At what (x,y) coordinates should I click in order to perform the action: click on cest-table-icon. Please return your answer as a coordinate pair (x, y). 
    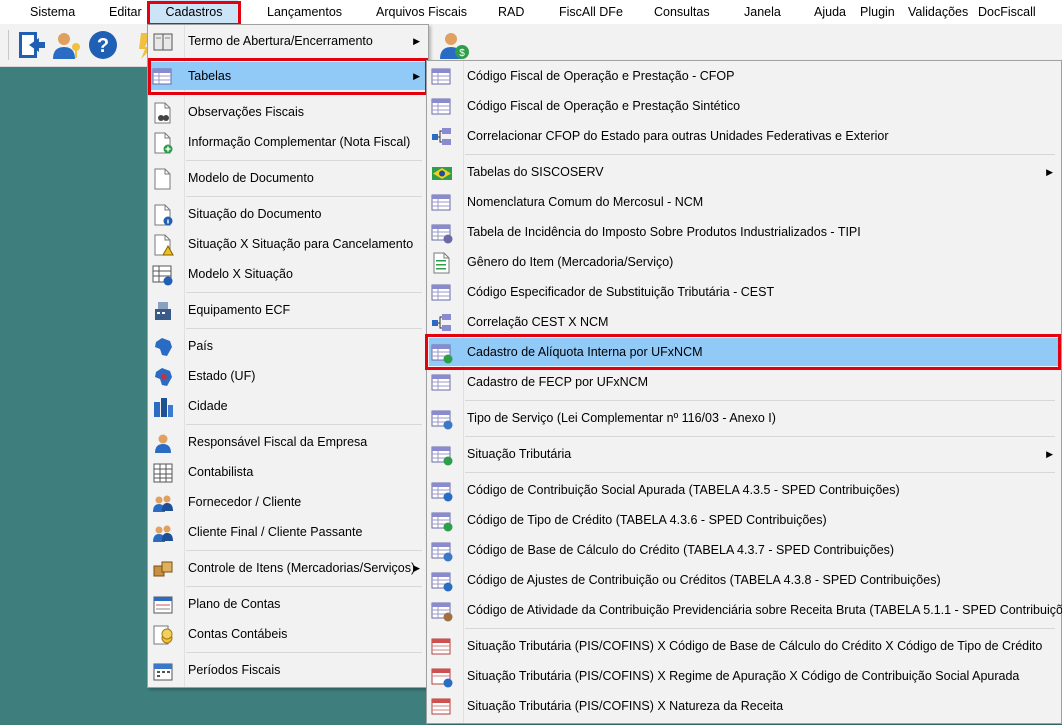
    Looking at the image, I should click on (442, 293).